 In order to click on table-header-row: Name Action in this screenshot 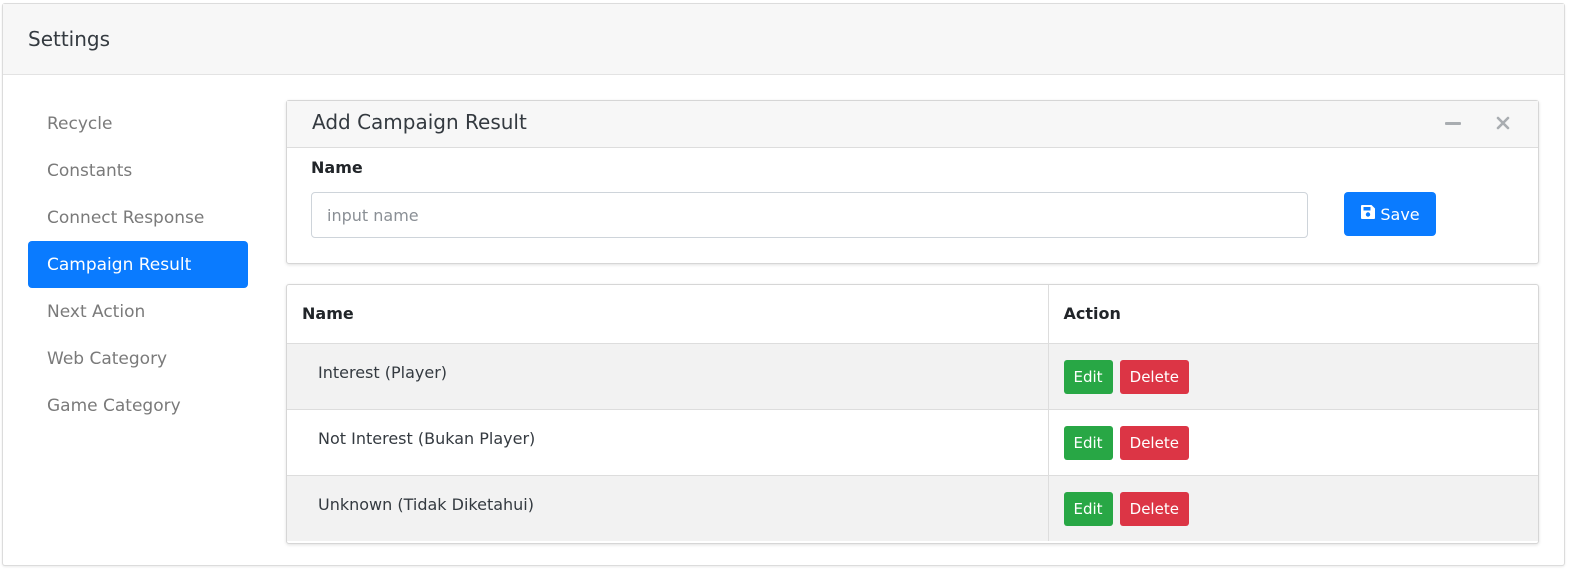, I will do `click(912, 314)`.